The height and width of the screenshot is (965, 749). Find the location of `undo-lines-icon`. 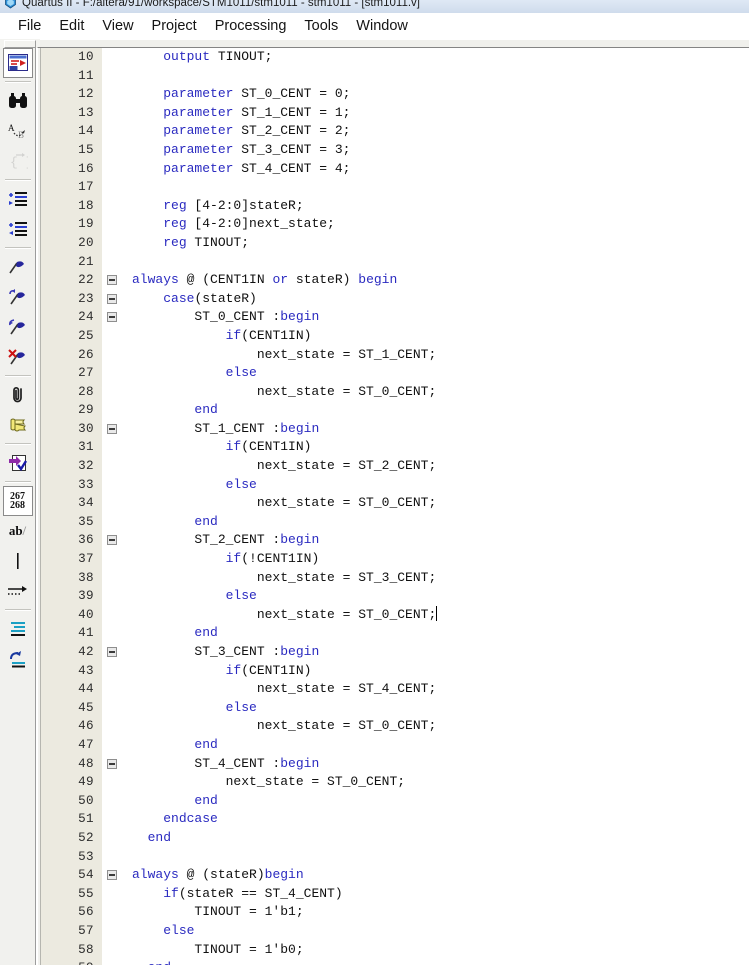

undo-lines-icon is located at coordinates (18, 659).